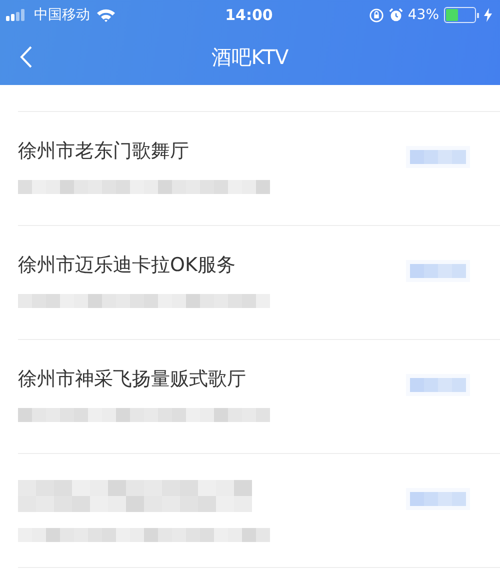  I want to click on back-icon, so click(26, 57).